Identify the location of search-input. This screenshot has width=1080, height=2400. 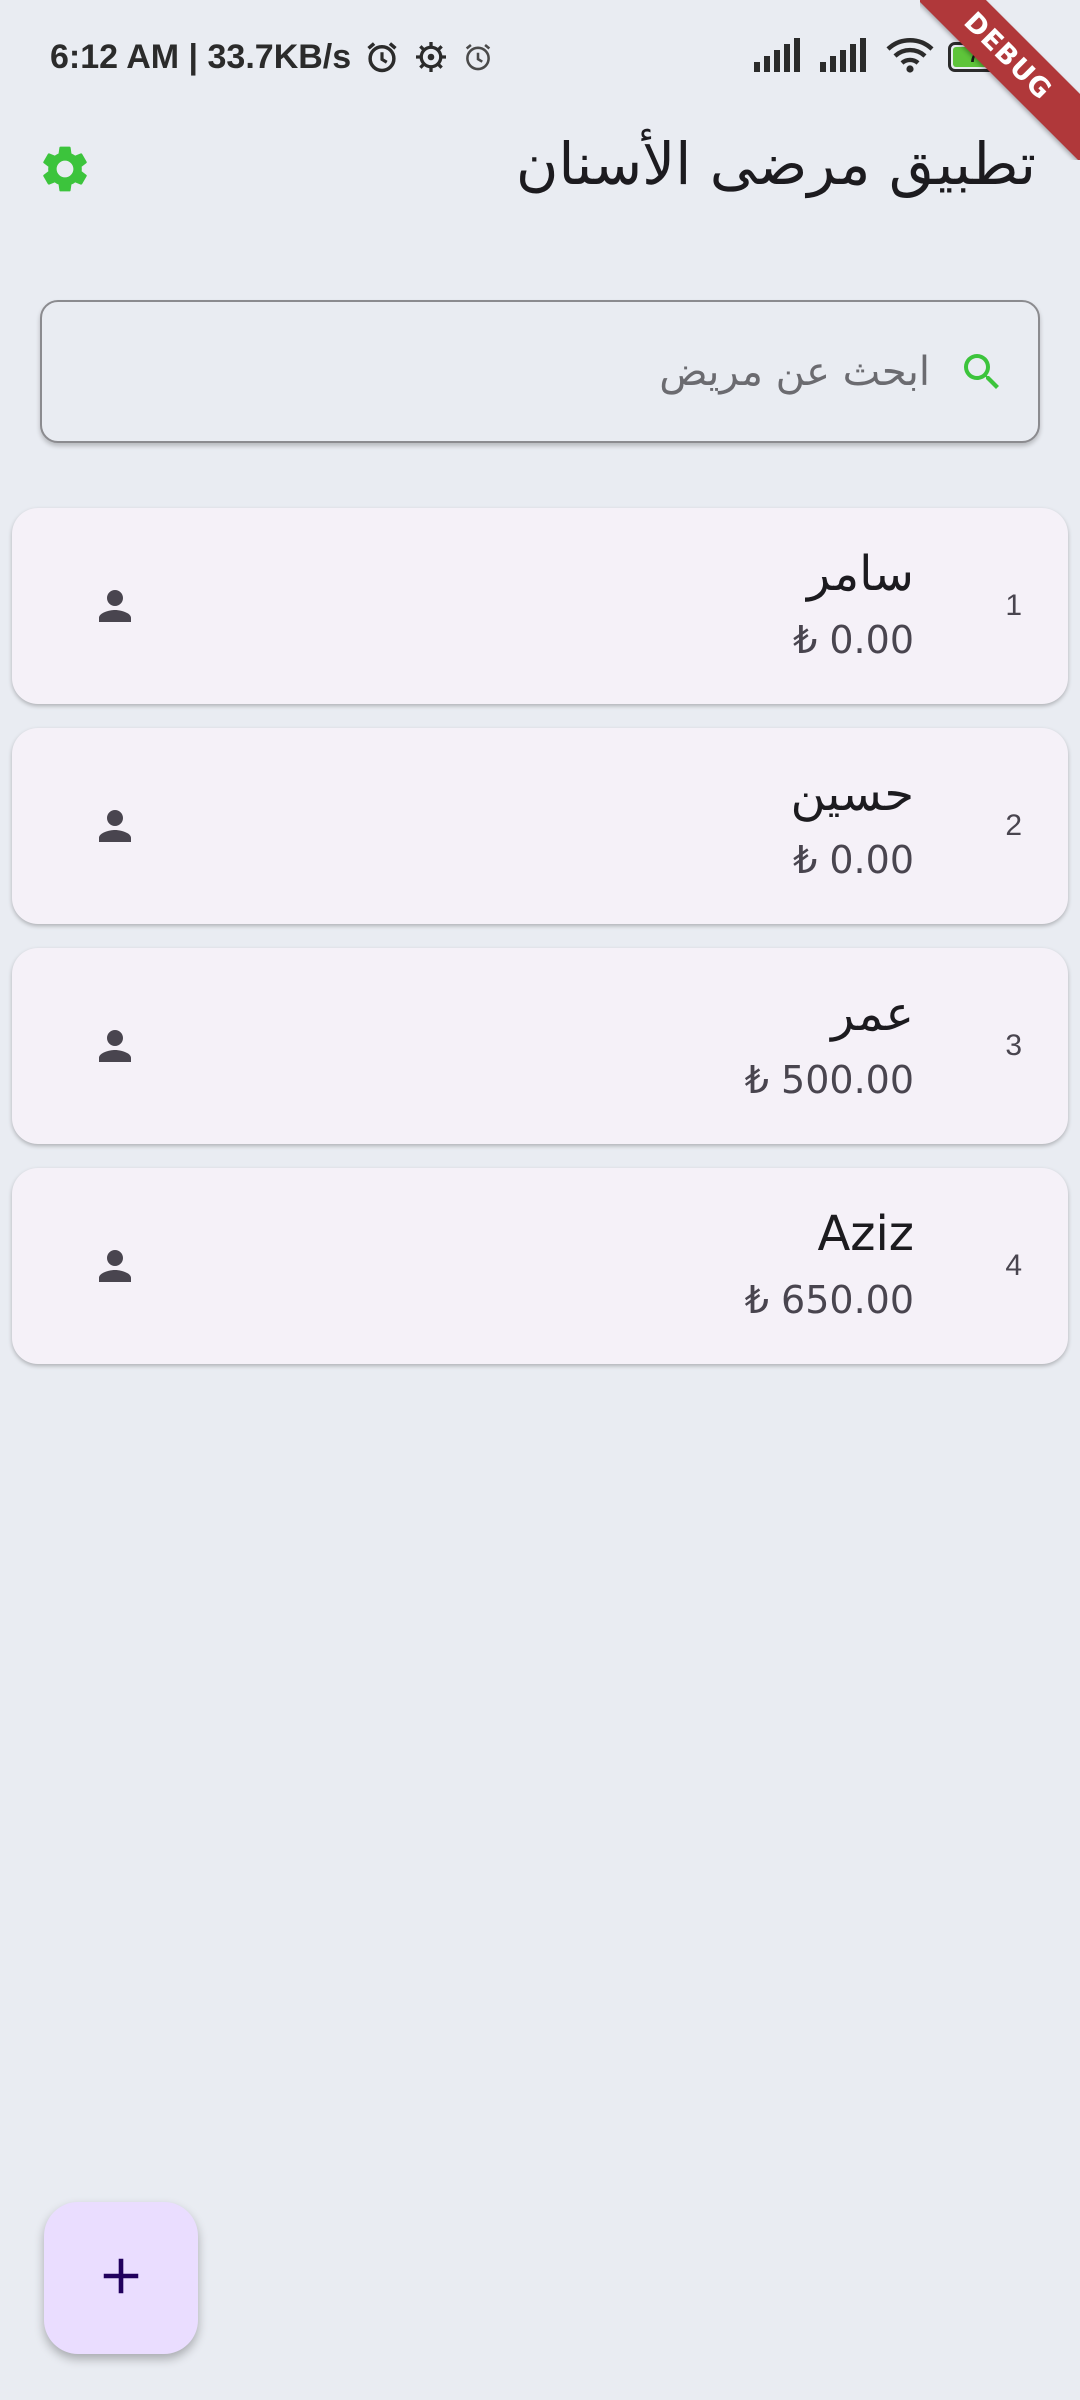
(499, 371).